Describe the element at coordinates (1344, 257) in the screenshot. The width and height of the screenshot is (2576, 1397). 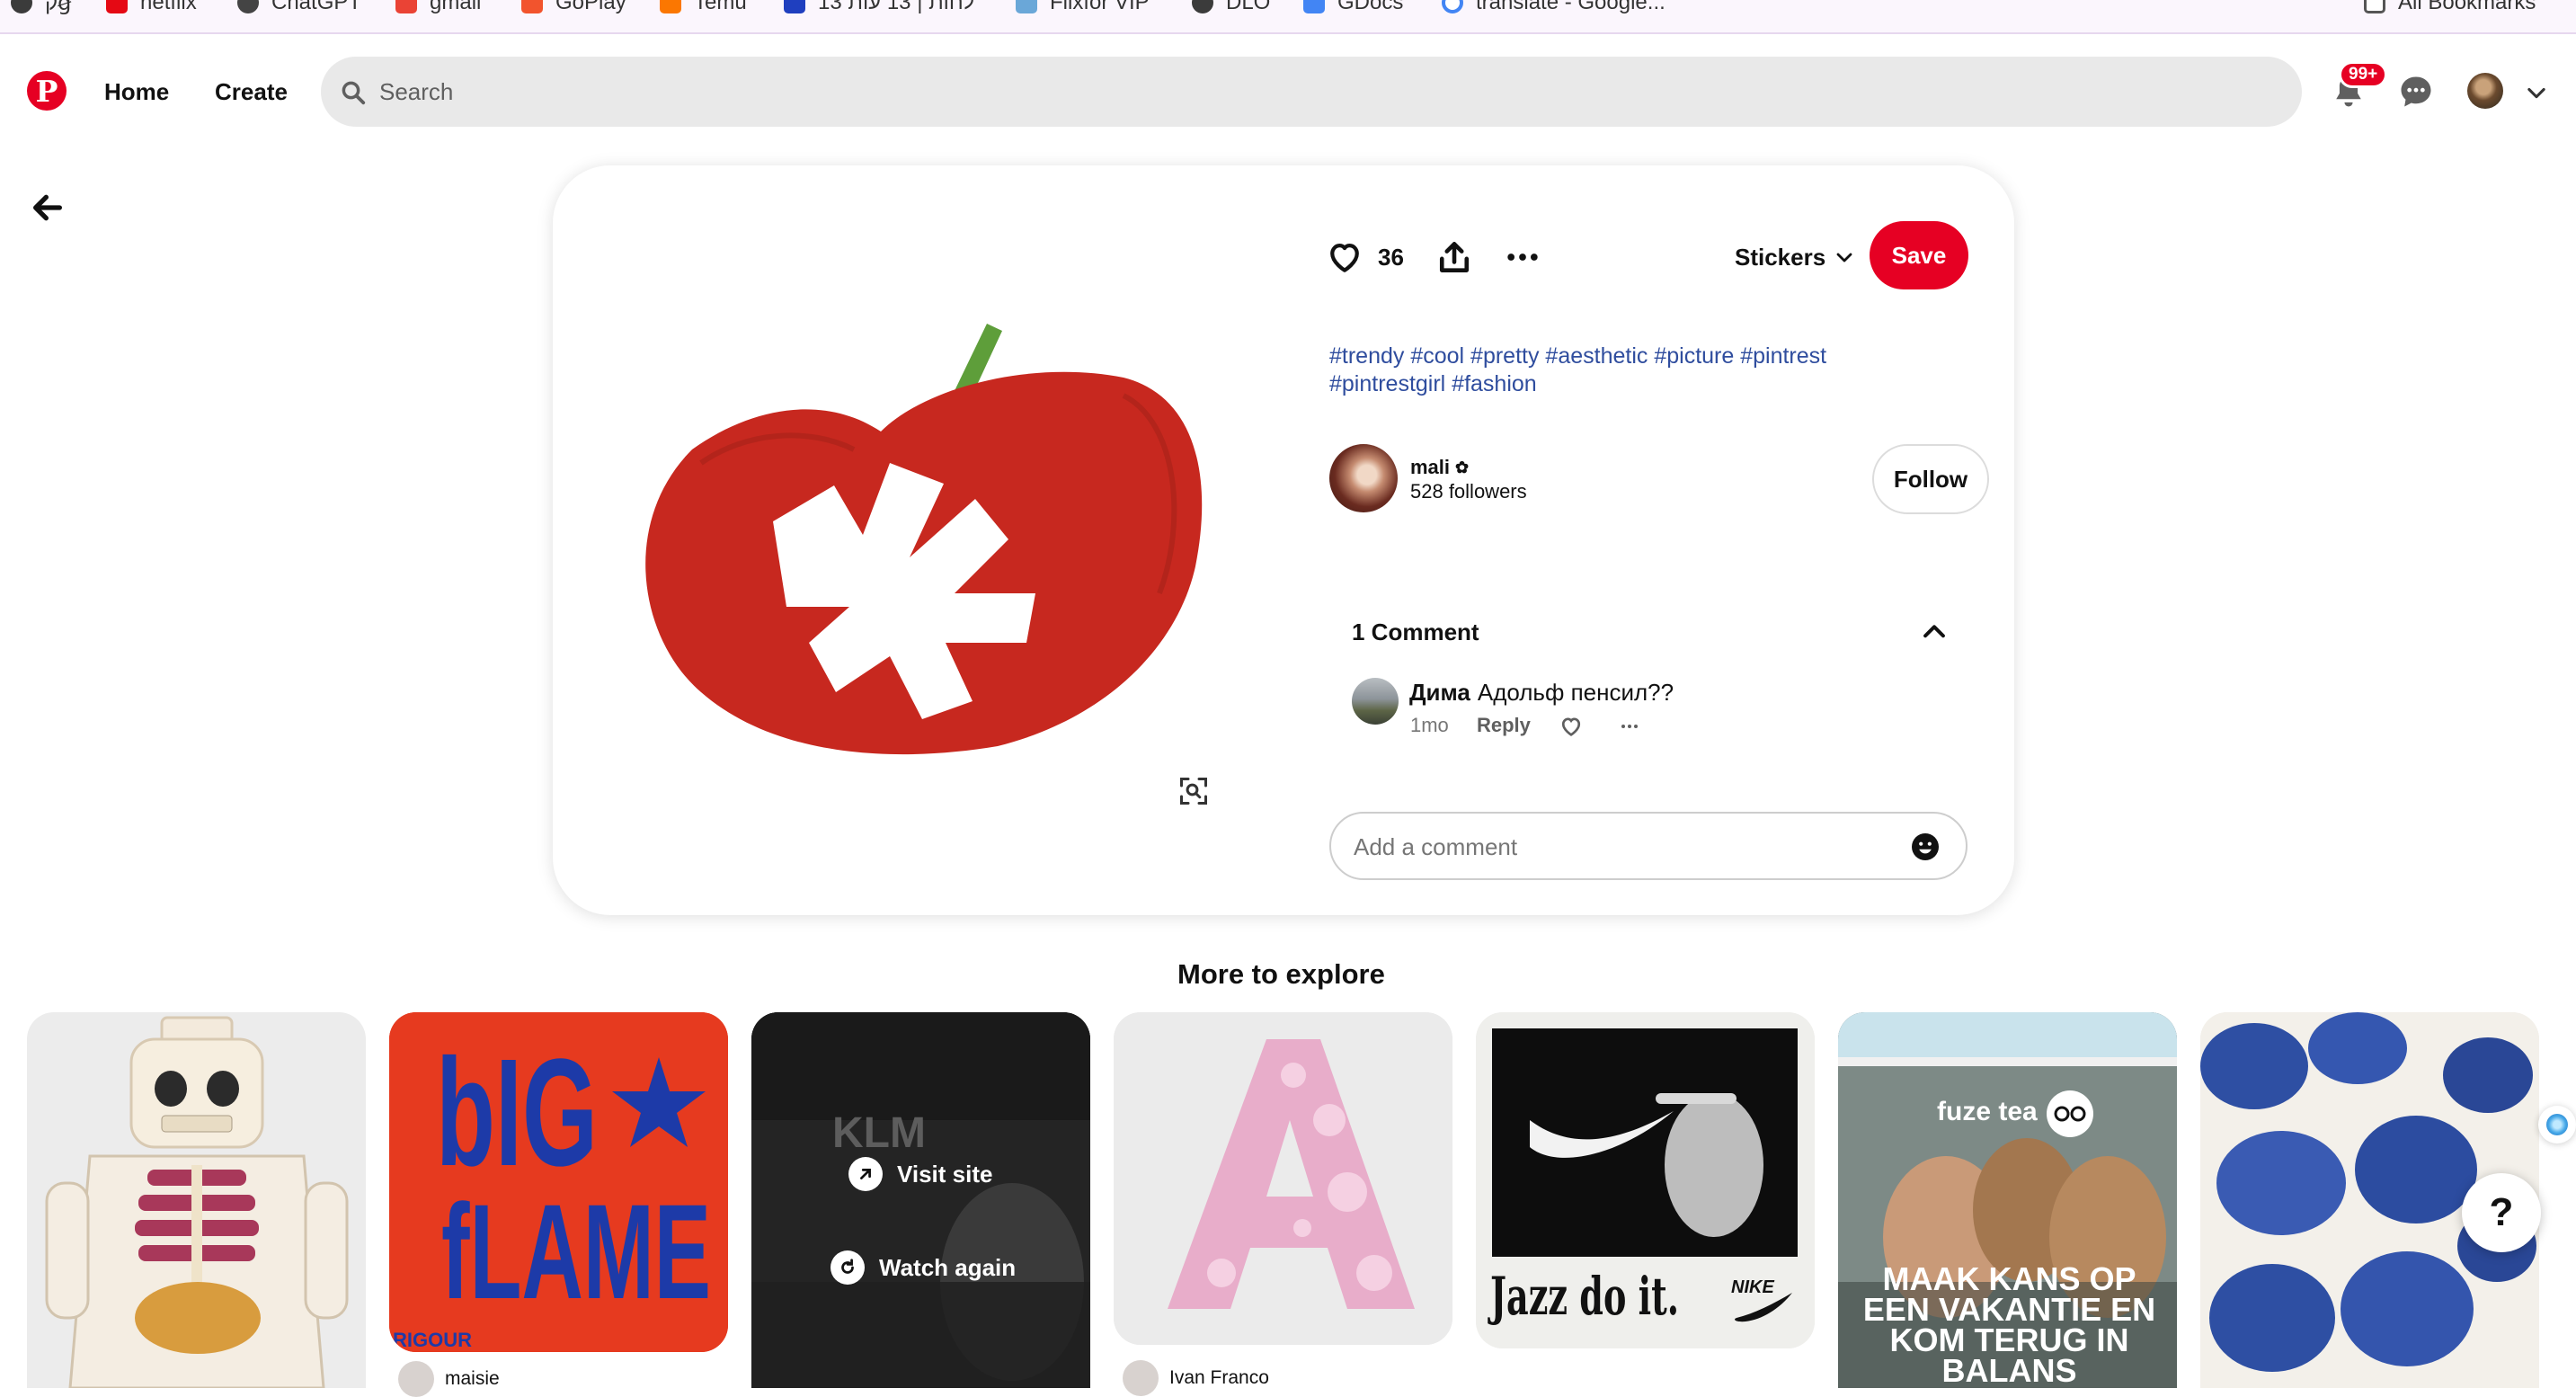
I see `heart-icon` at that location.